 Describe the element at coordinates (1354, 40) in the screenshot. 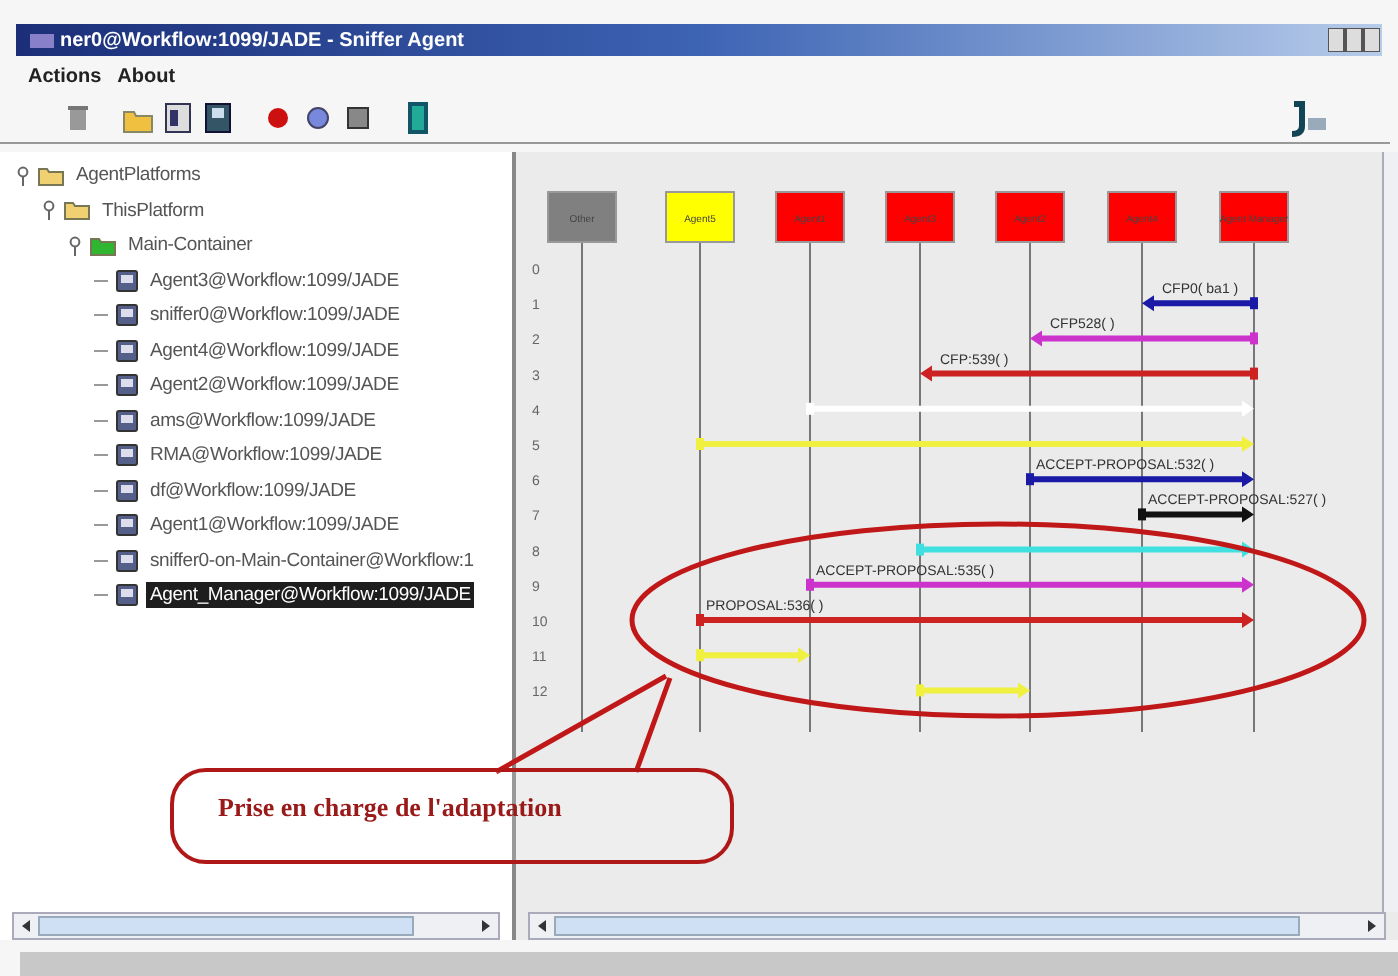

I see `window-controls-icon` at that location.